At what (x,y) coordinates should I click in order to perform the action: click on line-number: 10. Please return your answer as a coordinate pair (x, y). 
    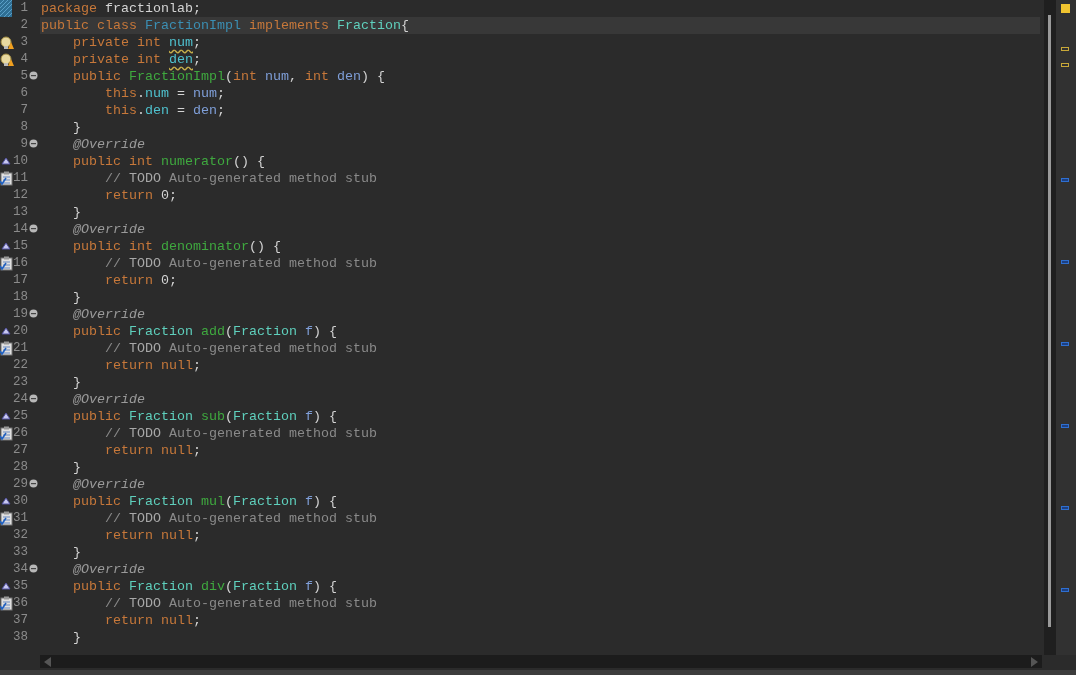
    Looking at the image, I should click on (20, 161).